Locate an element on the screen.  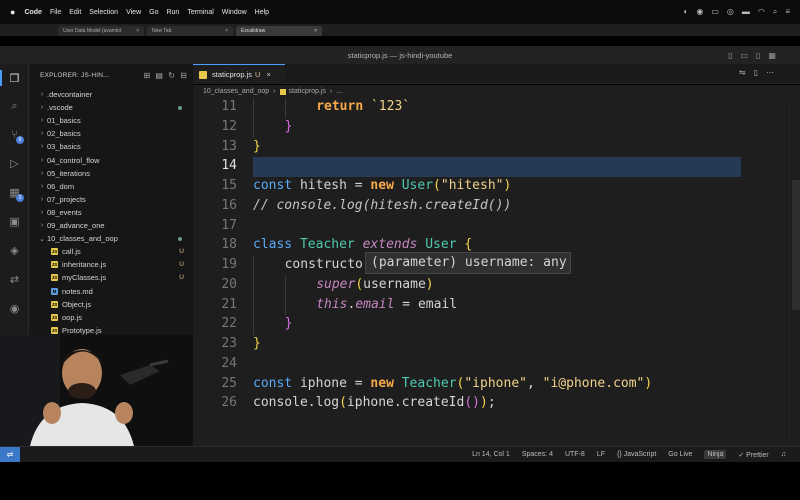
browser-tab: New Tab × is located at coordinates (190, 31).